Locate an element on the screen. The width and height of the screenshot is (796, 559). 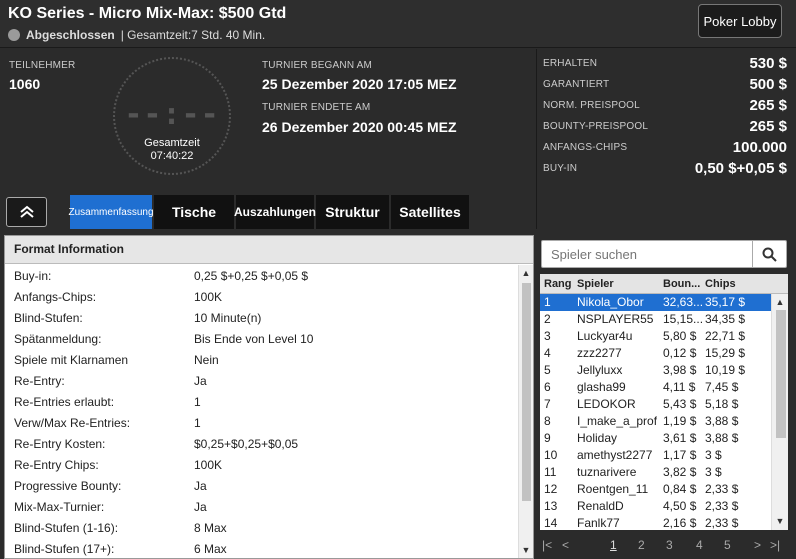
format-row: Anfangs-Chips: 100K is located at coordinates (261, 296).